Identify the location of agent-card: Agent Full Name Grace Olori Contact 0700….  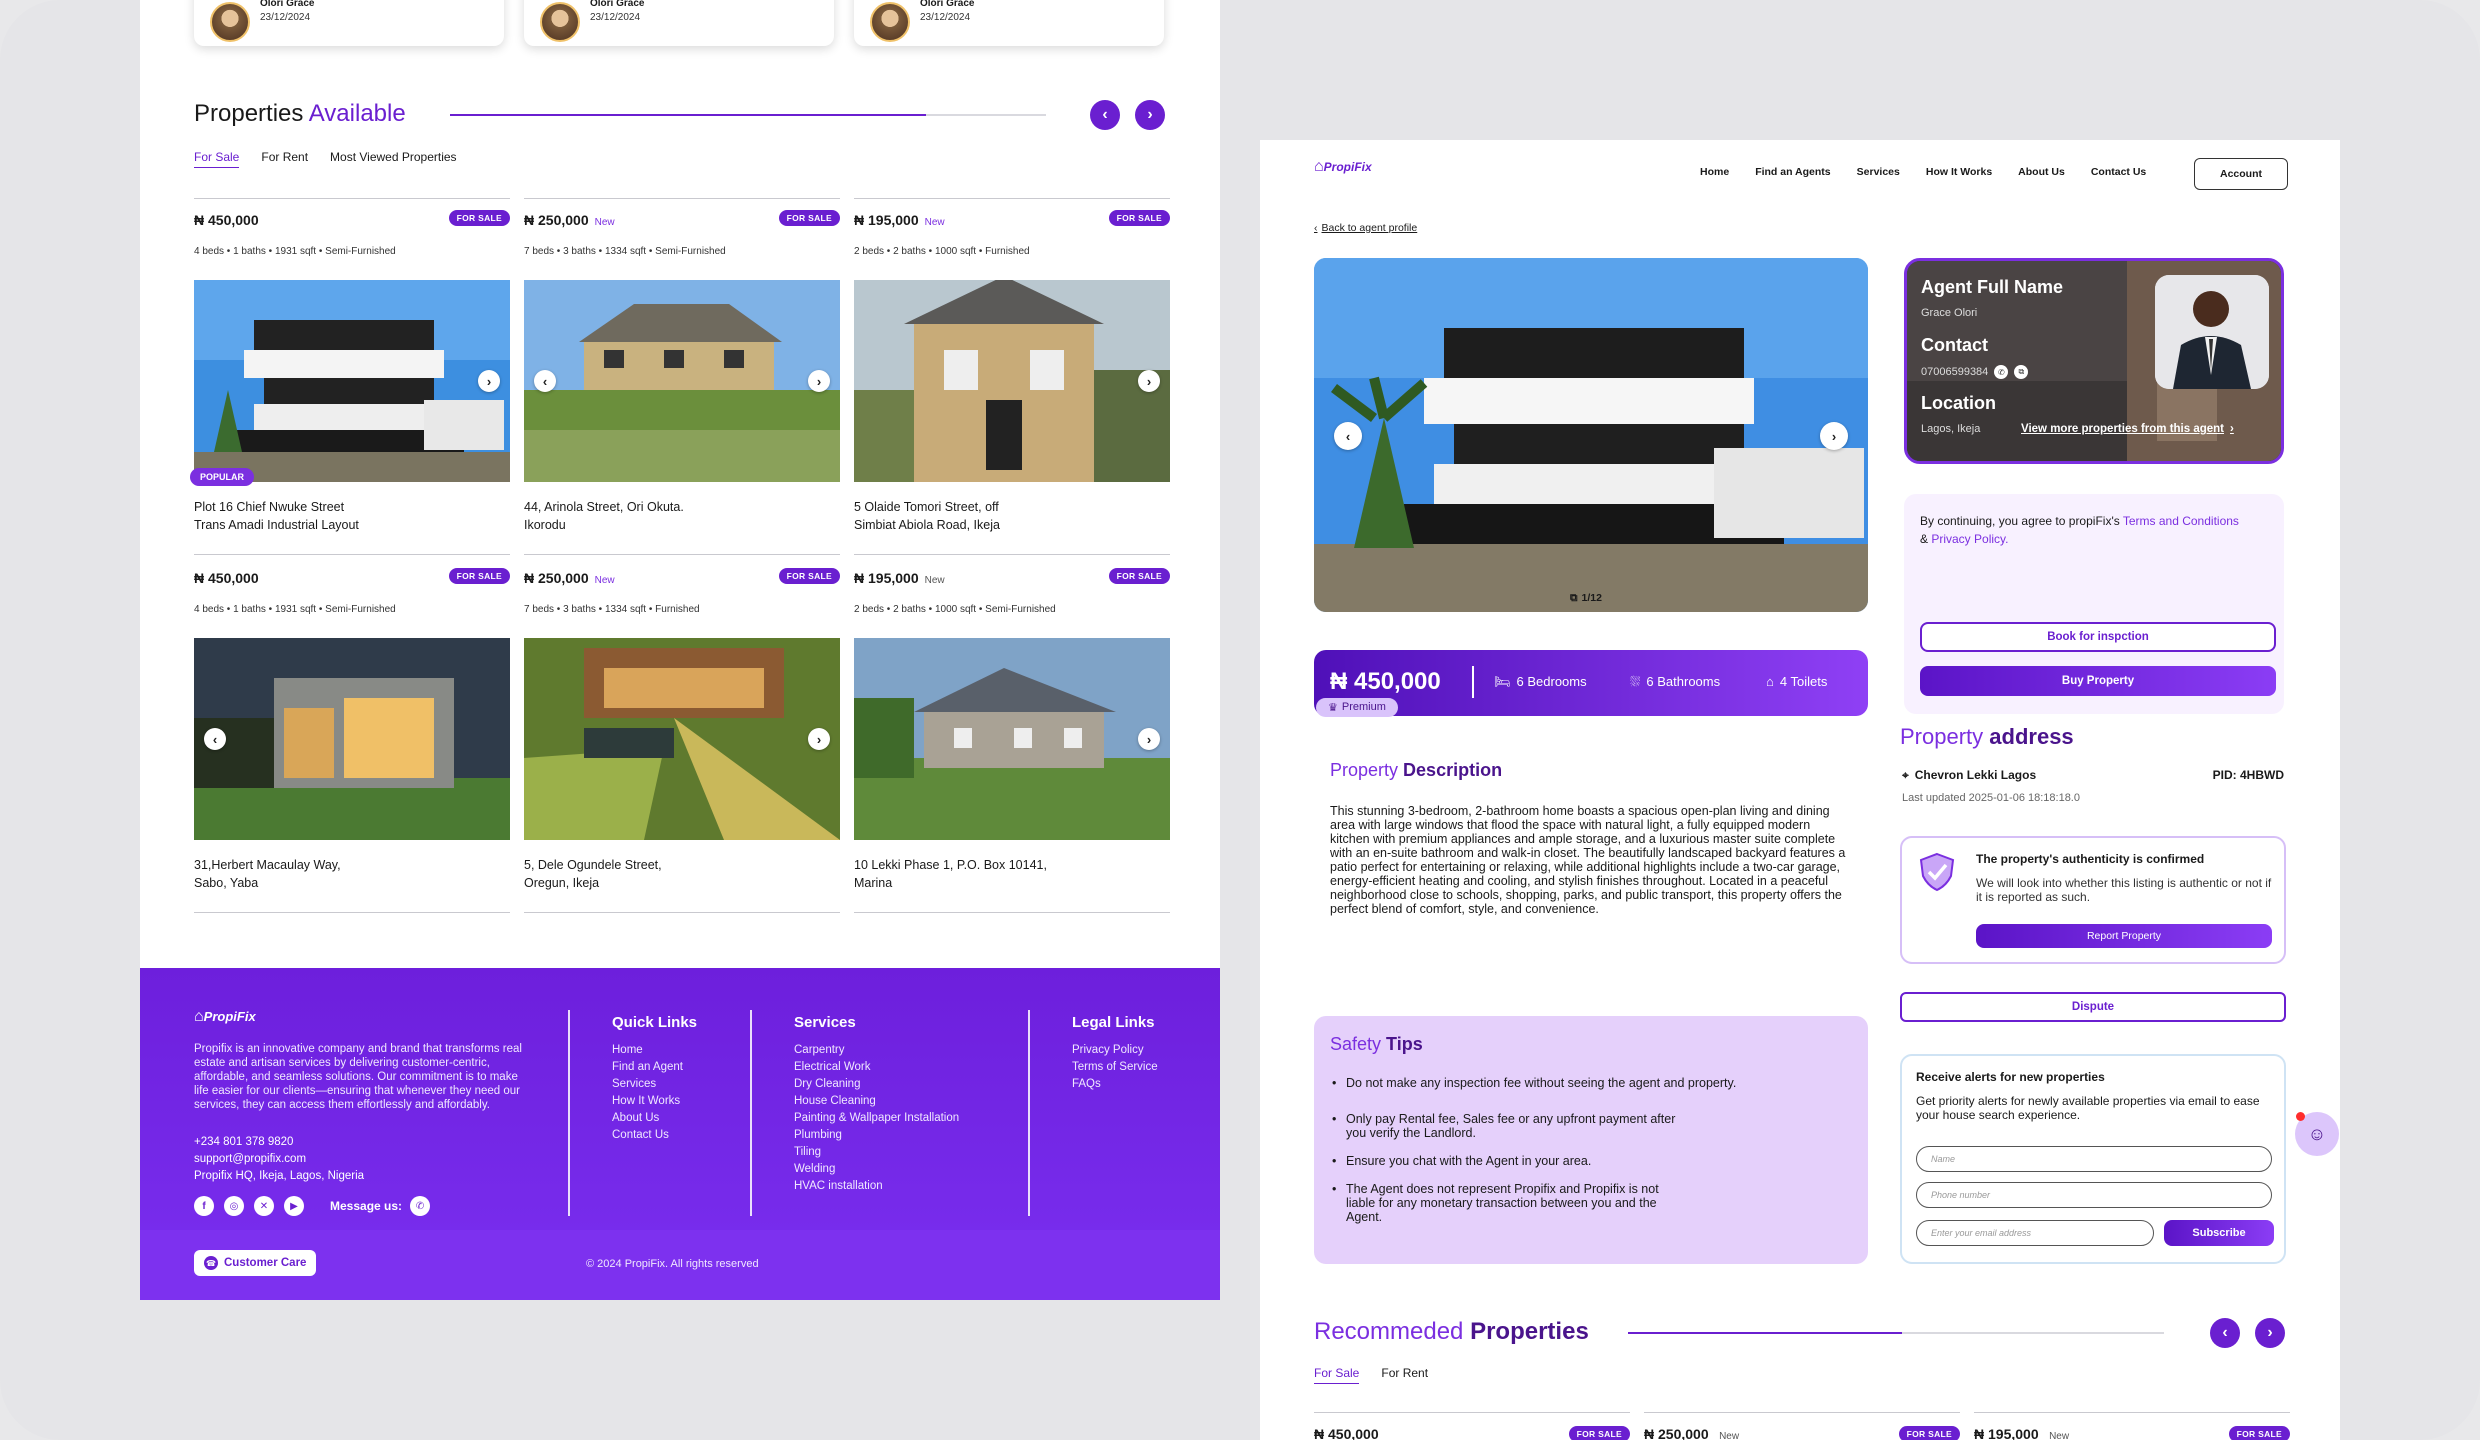
(2094, 361).